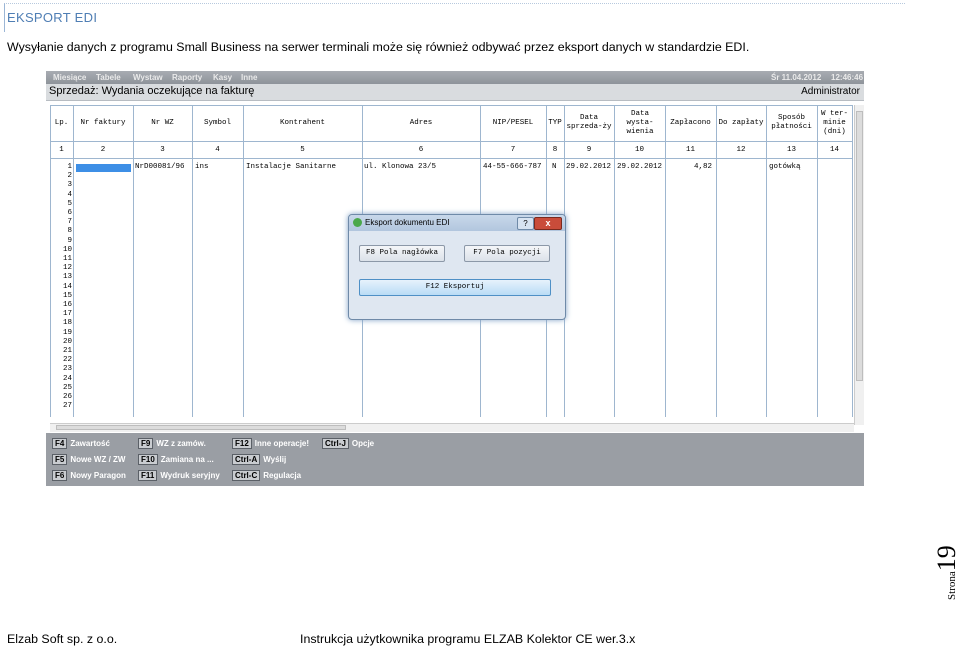 The height and width of the screenshot is (648, 960). What do you see at coordinates (67, 406) in the screenshot?
I see `row-number: 27` at bounding box center [67, 406].